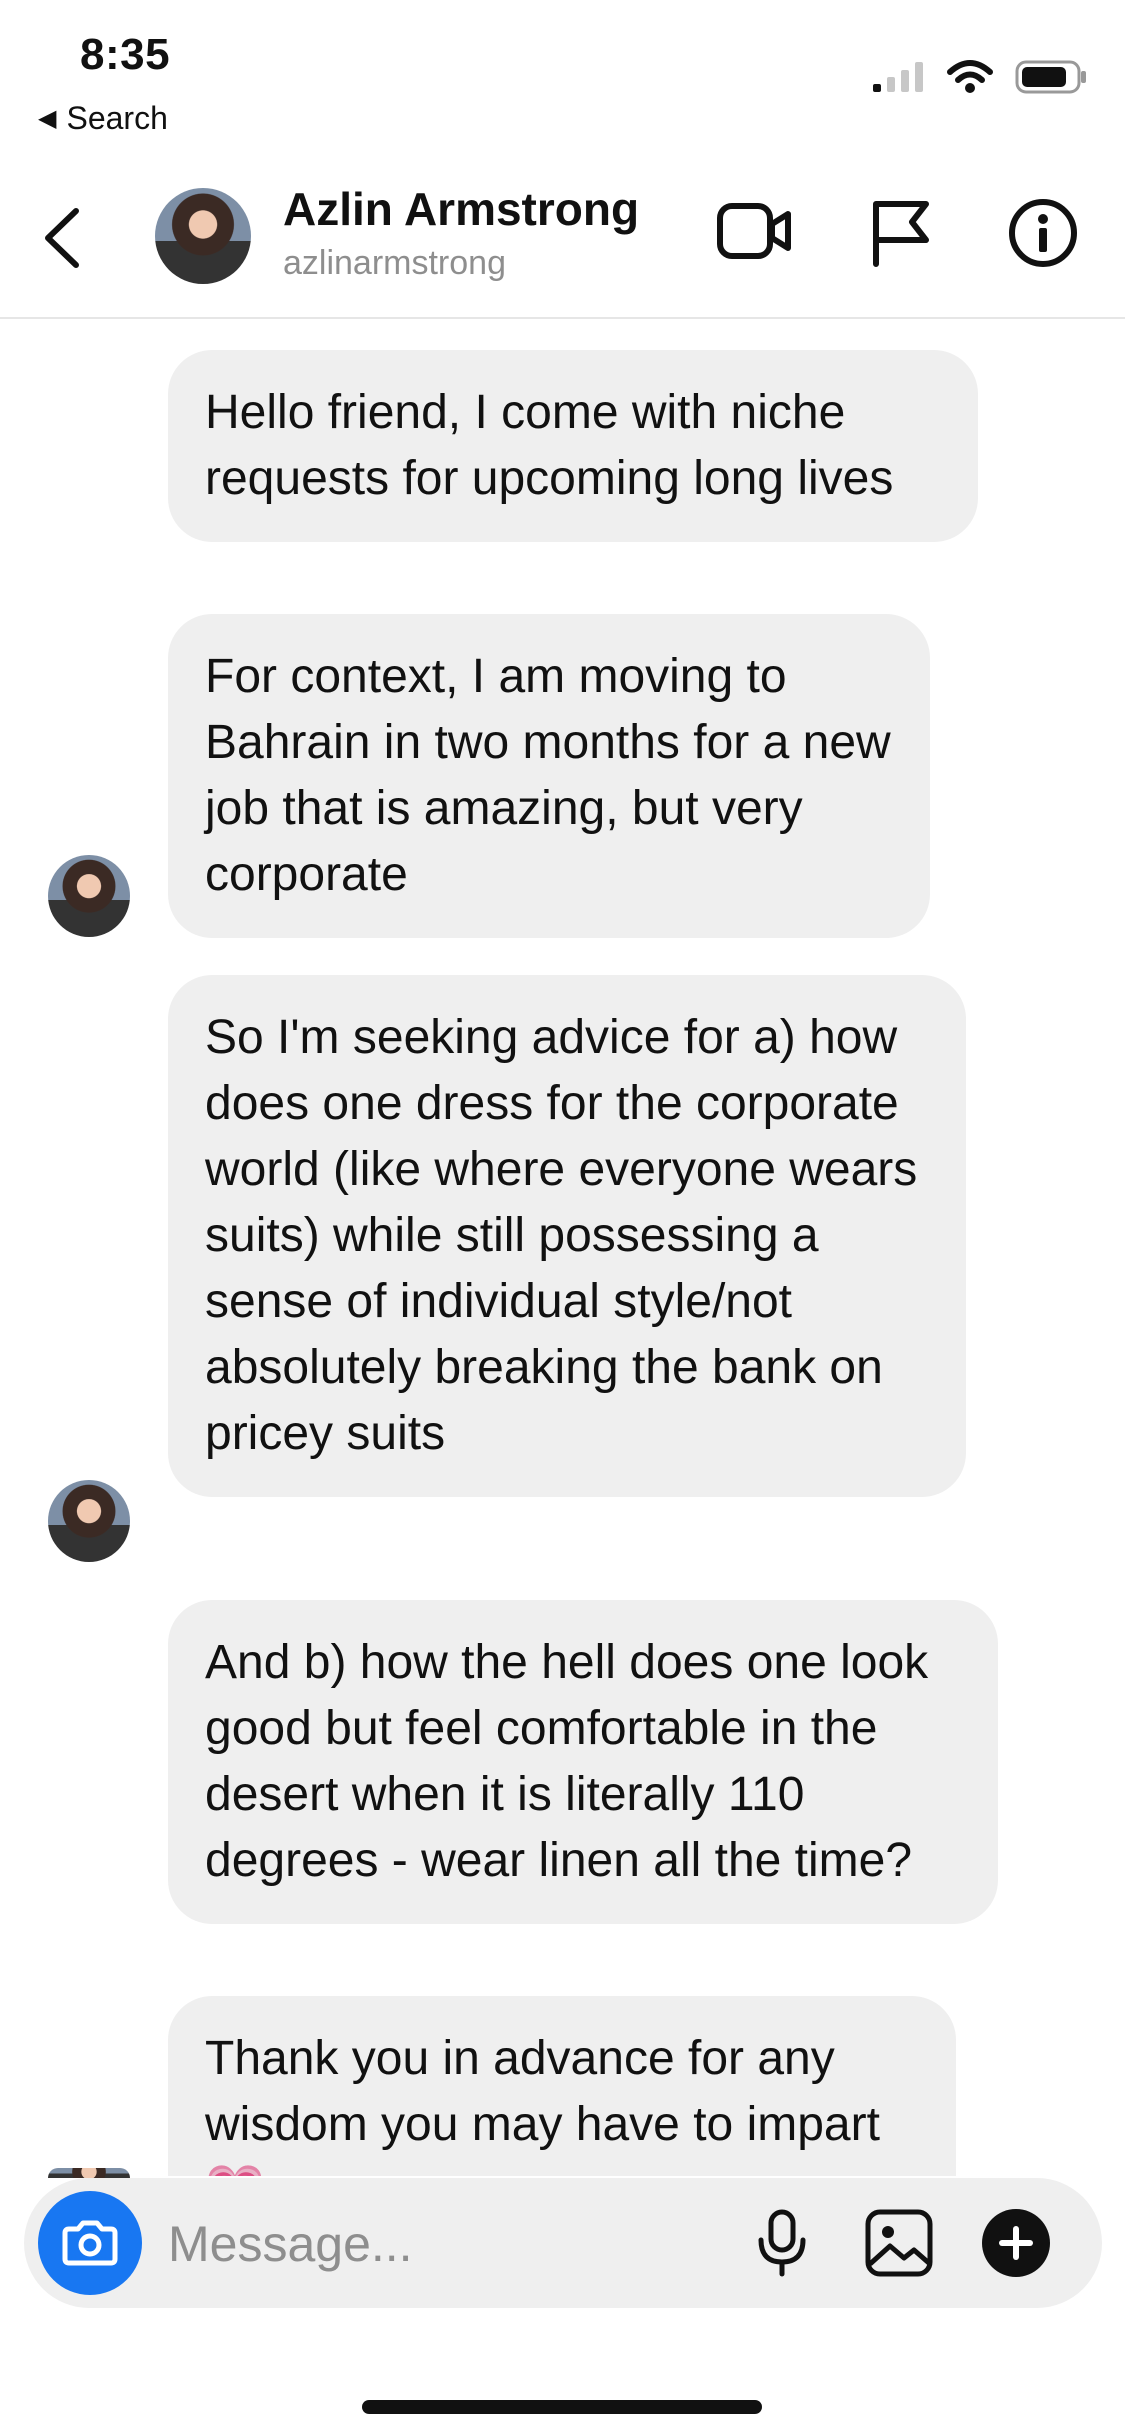  I want to click on back-to-search-link: ◀ Search, so click(103, 118).